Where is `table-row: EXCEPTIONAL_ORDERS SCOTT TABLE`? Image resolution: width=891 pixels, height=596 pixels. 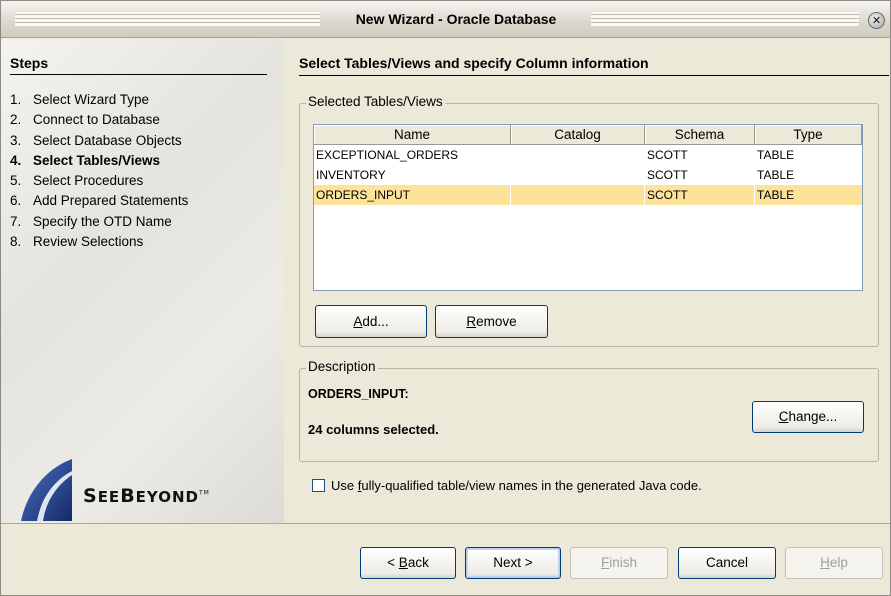
table-row: EXCEPTIONAL_ORDERS SCOTT TABLE is located at coordinates (588, 155).